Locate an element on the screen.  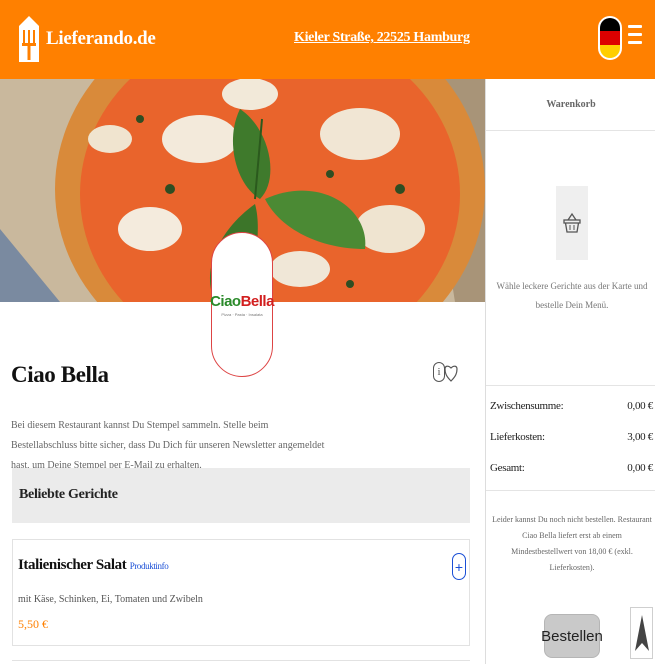
order-button: Bestellen is located at coordinates (572, 636).